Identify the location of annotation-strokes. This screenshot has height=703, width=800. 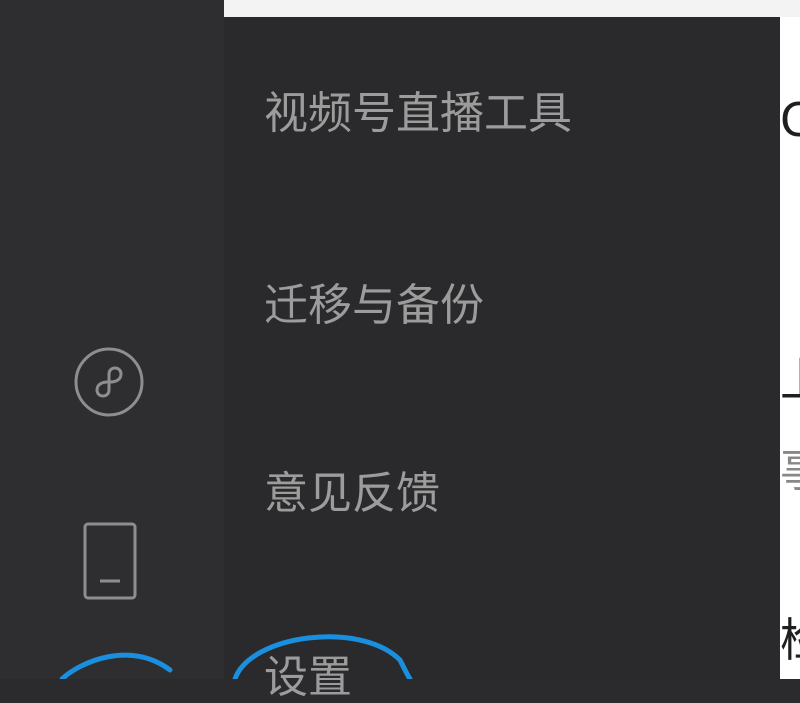
(236, 656).